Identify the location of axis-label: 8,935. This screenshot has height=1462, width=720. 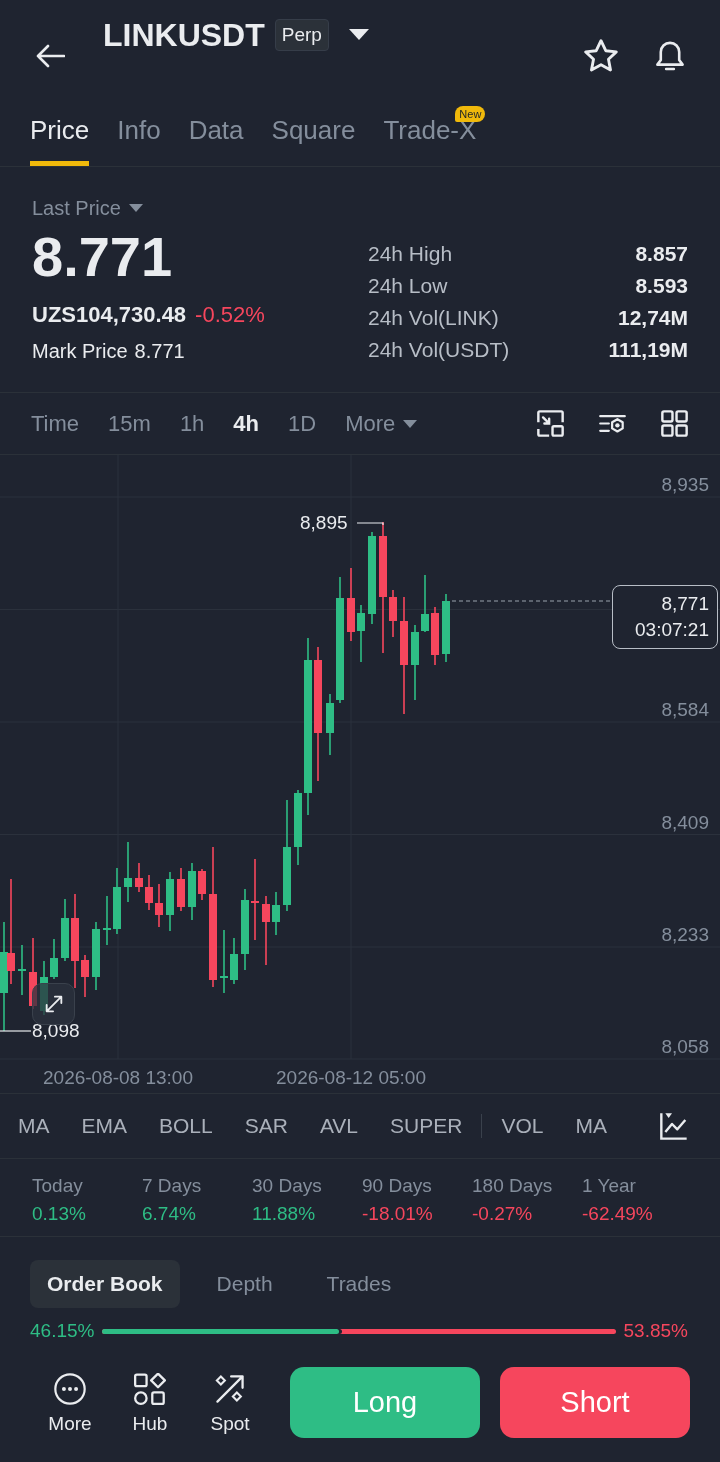
(685, 485).